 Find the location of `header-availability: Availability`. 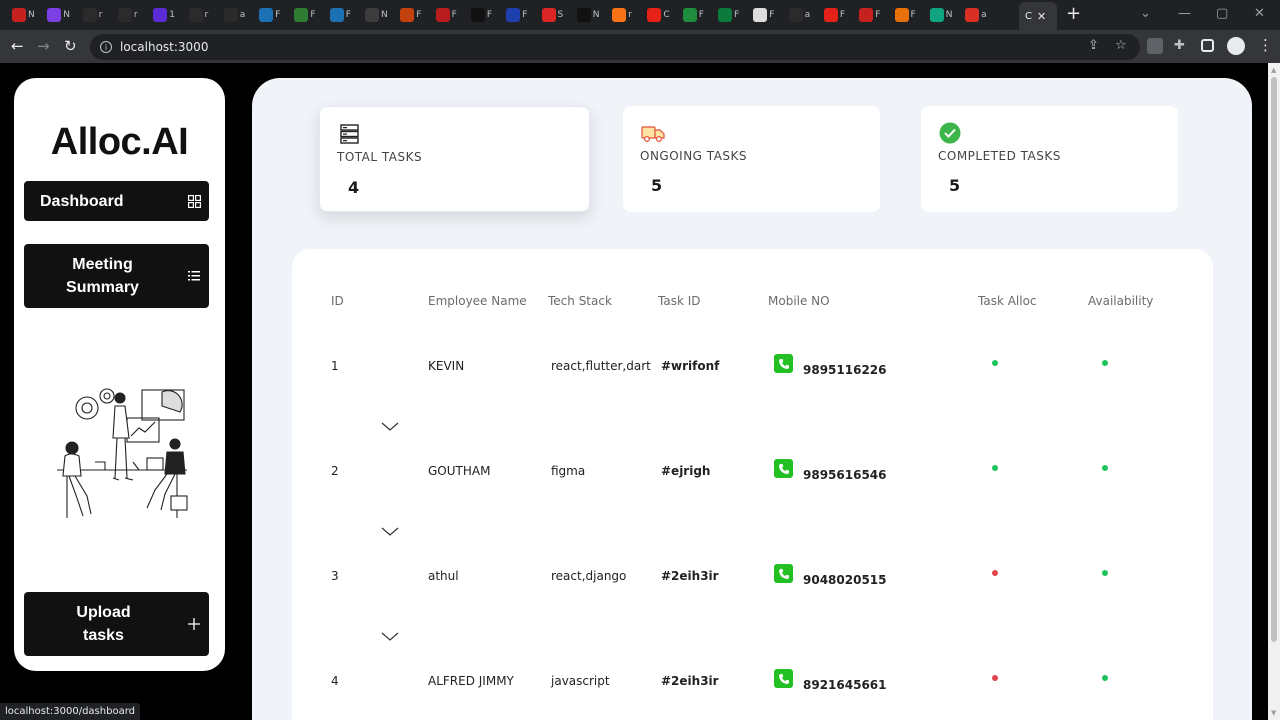

header-availability: Availability is located at coordinates (1121, 301).